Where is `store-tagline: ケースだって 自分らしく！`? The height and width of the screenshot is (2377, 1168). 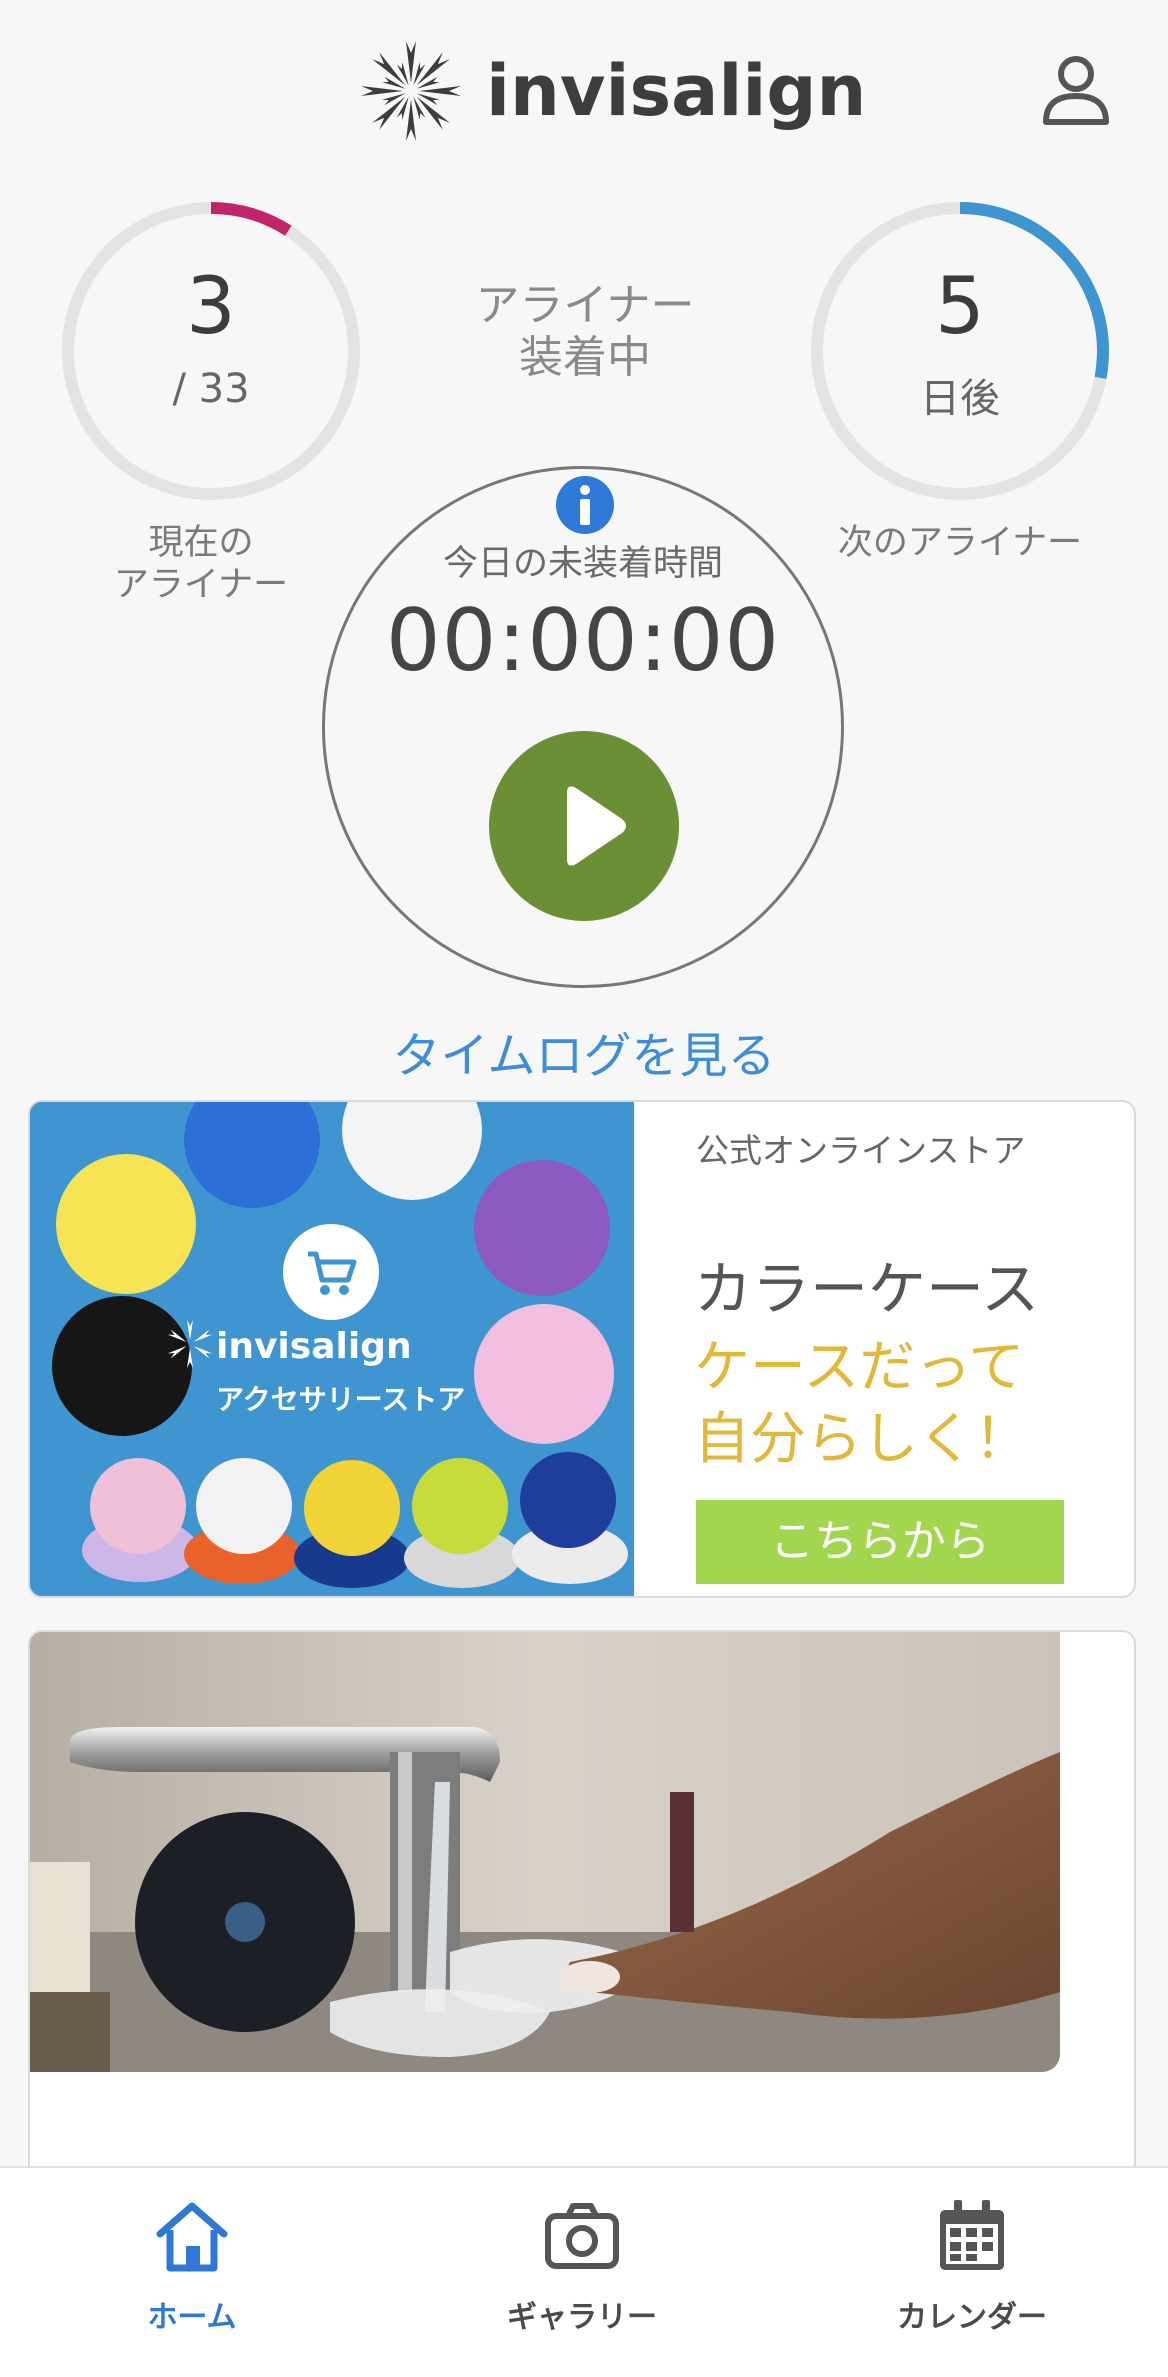 store-tagline: ケースだって 自分らしく！ is located at coordinates (862, 1404).